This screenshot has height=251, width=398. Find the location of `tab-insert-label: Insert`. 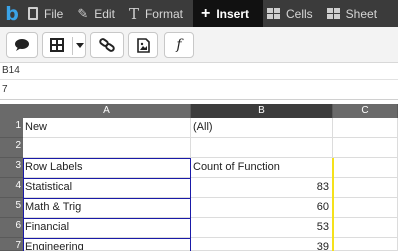

tab-insert-label: Insert is located at coordinates (232, 13).